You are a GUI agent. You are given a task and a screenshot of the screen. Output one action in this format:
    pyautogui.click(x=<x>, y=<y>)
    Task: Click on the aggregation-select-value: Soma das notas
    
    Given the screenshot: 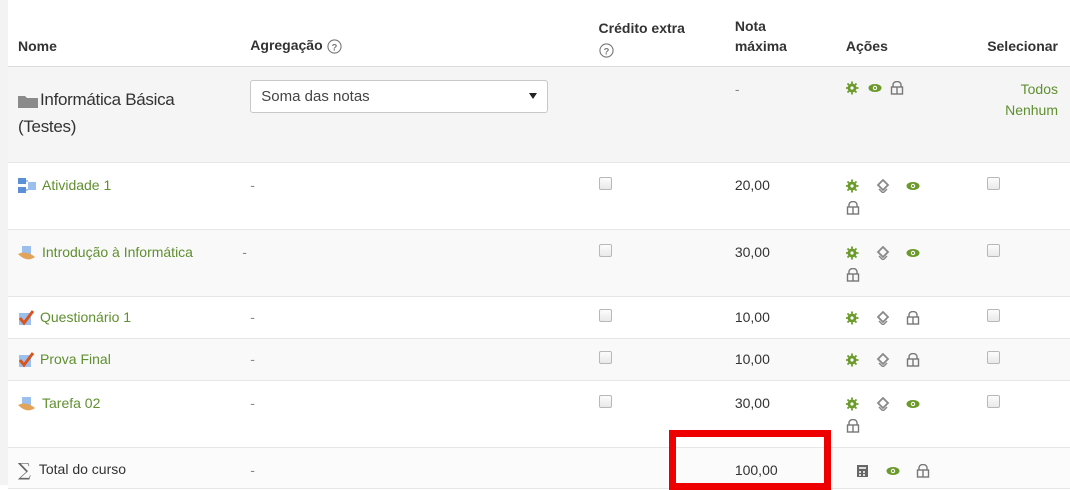 What is the action you would take?
    pyautogui.click(x=315, y=96)
    